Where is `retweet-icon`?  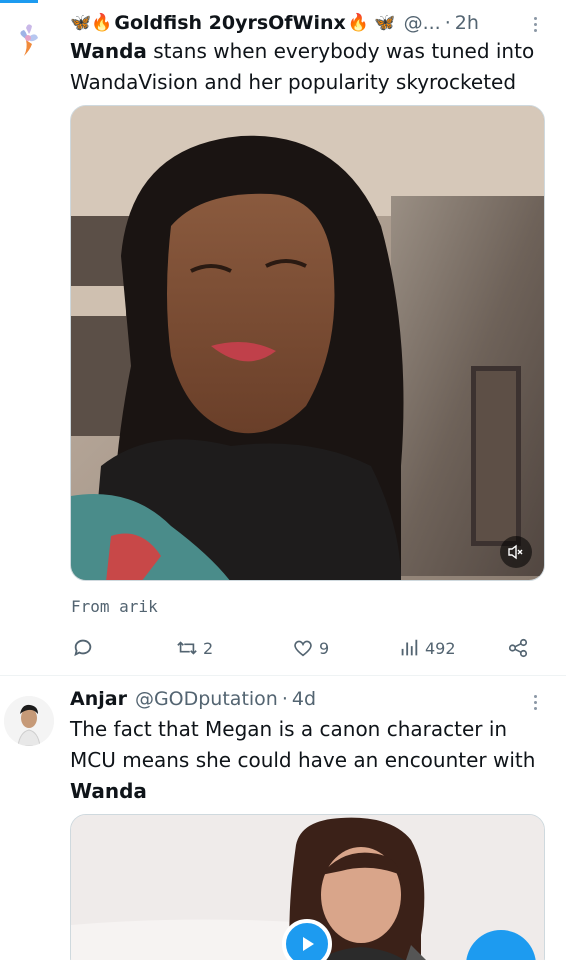 retweet-icon is located at coordinates (187, 648).